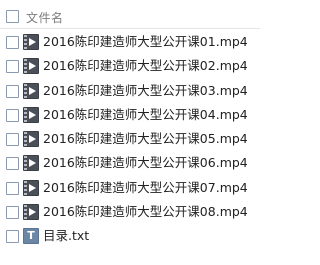  Describe the element at coordinates (145, 163) in the screenshot. I see `file-name: 2016陈印建造师大型公开课06.mp4` at that location.